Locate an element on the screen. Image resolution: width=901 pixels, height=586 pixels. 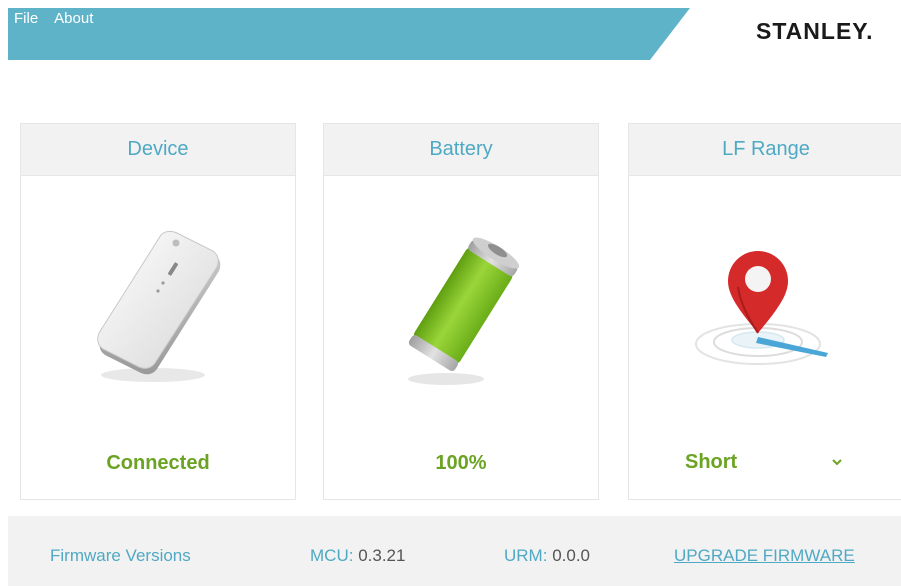
battery-card-title: Battery is located at coordinates (461, 149).